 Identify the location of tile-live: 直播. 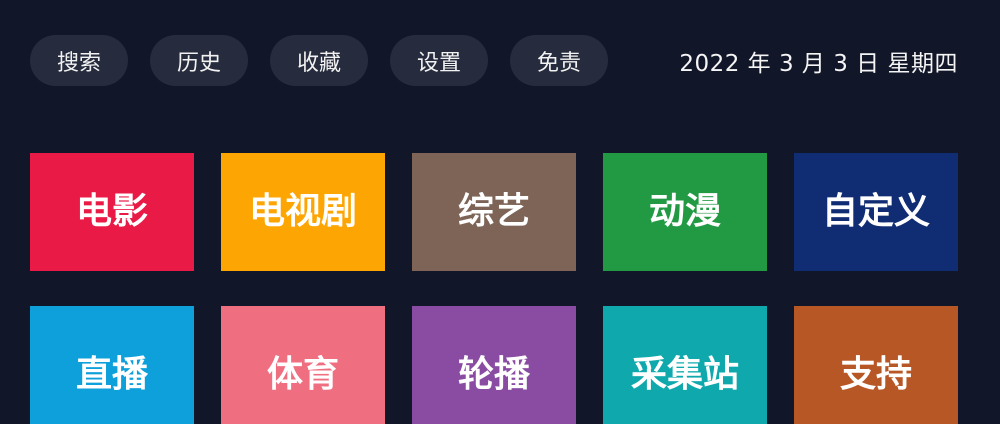
(112, 365).